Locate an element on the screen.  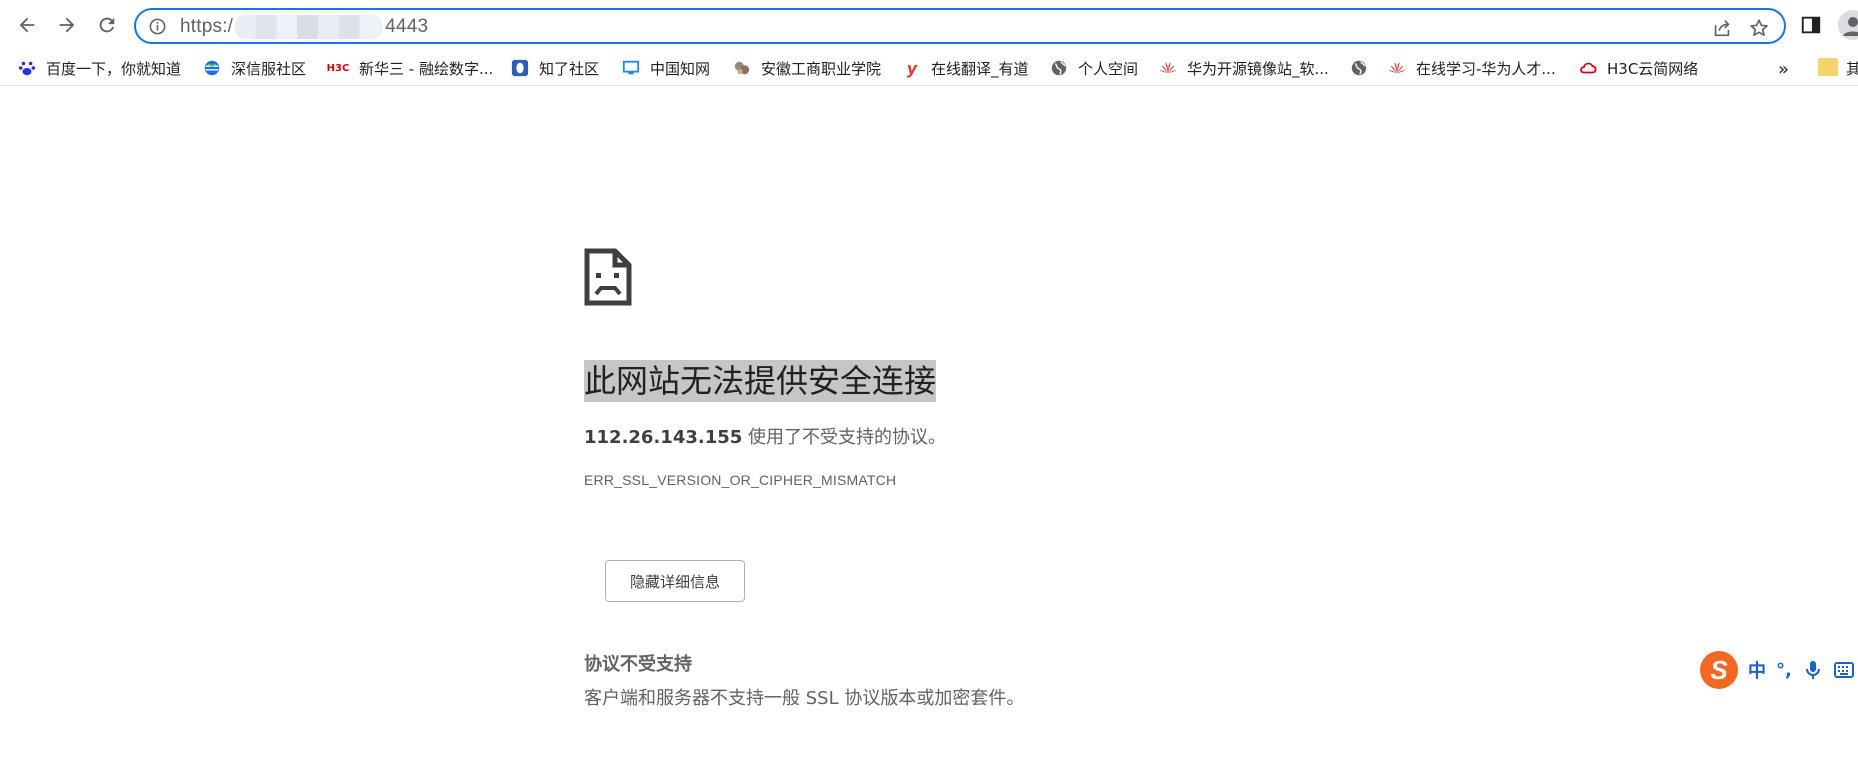
details-heading: 协议不受支持 is located at coordinates (638, 664).